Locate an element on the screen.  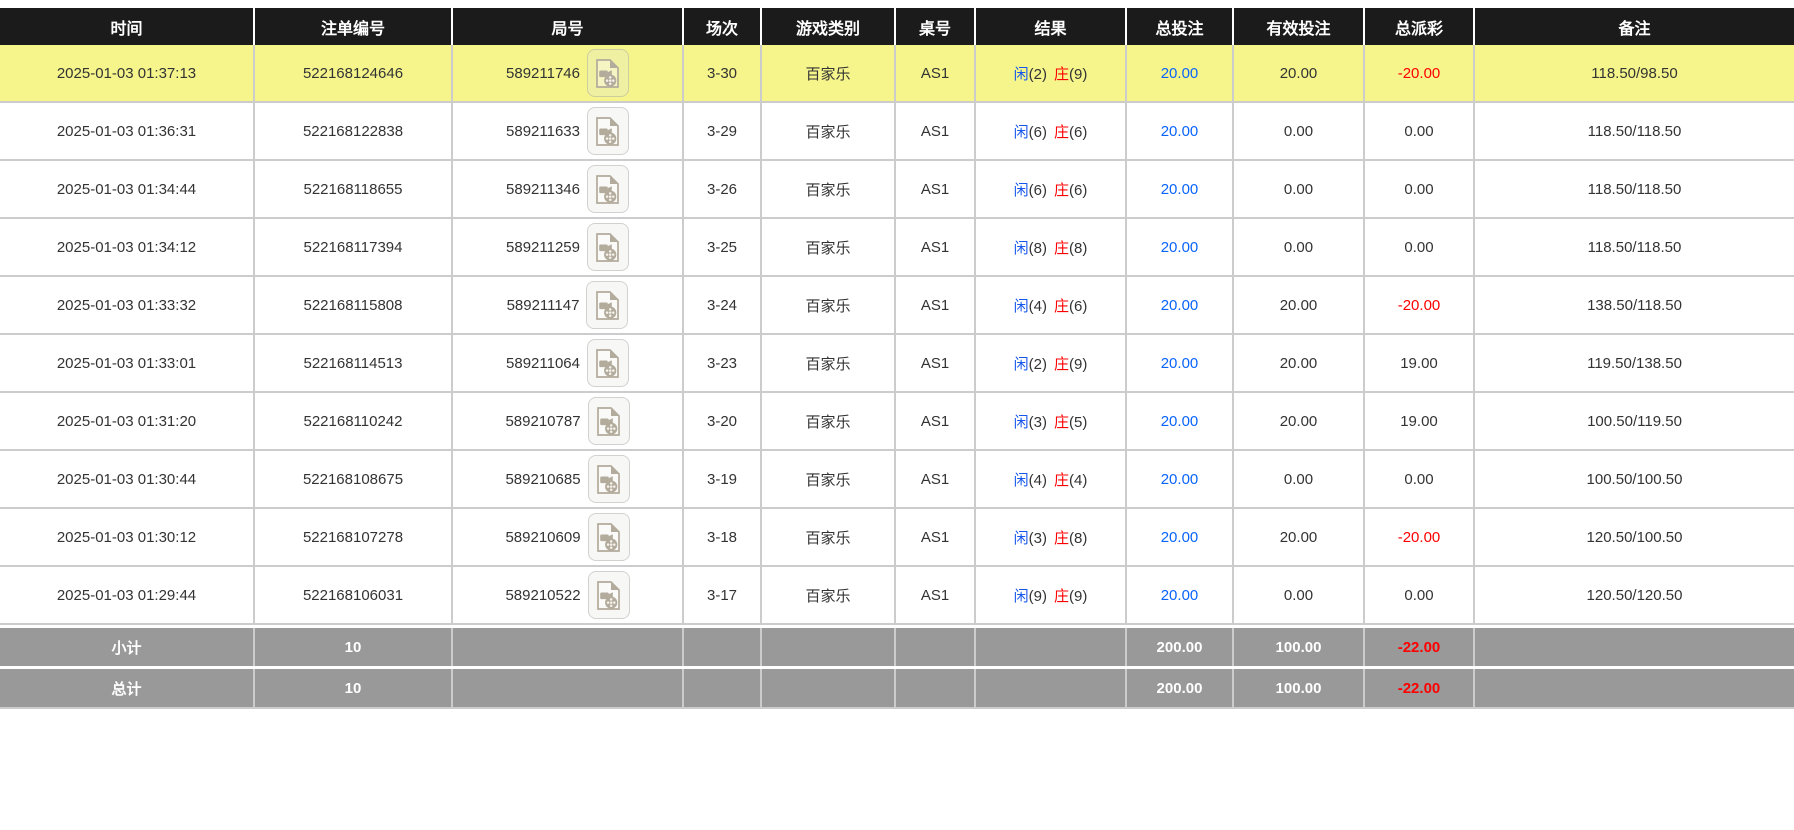
cell-round-id: 589210609 is located at coordinates (568, 537).